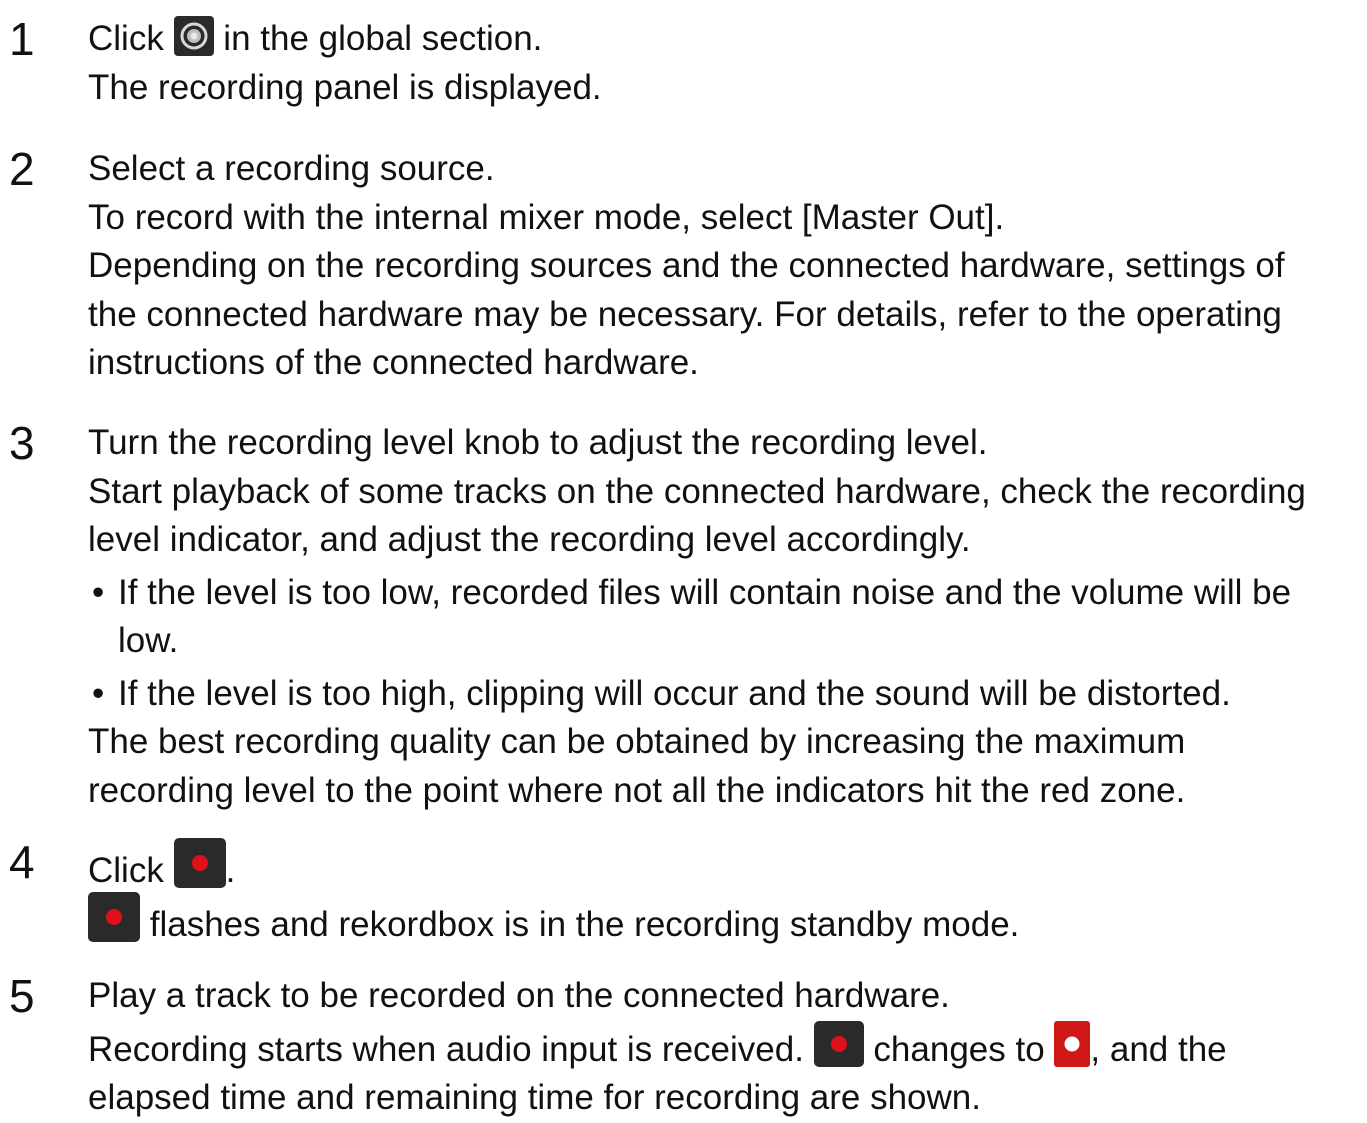 Image resolution: width=1367 pixels, height=1123 pixels. What do you see at coordinates (22, 39) in the screenshot?
I see `step-number: 1` at bounding box center [22, 39].